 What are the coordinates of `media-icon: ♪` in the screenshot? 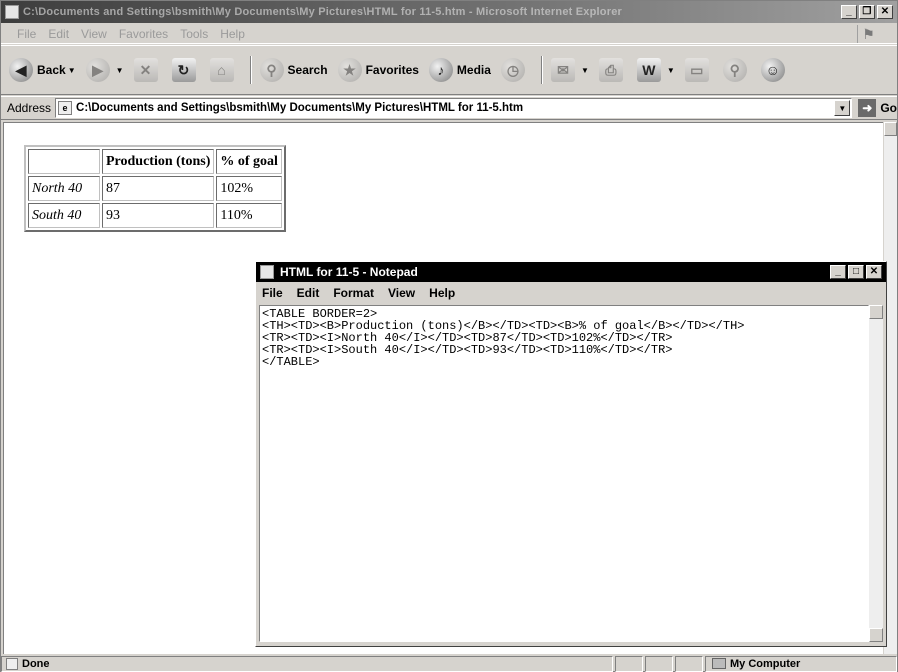 It's located at (440, 70).